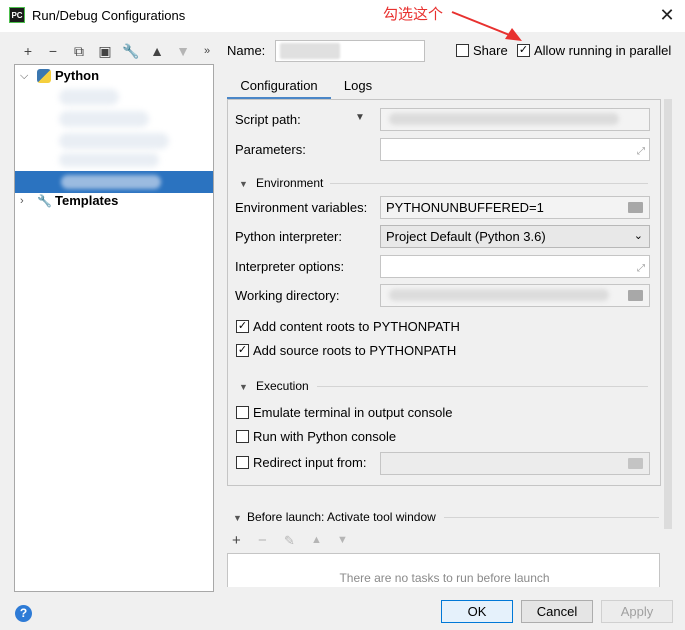 This screenshot has width=685, height=630. What do you see at coordinates (413, 14) in the screenshot?
I see `annotation-text: 勾选这个` at bounding box center [413, 14].